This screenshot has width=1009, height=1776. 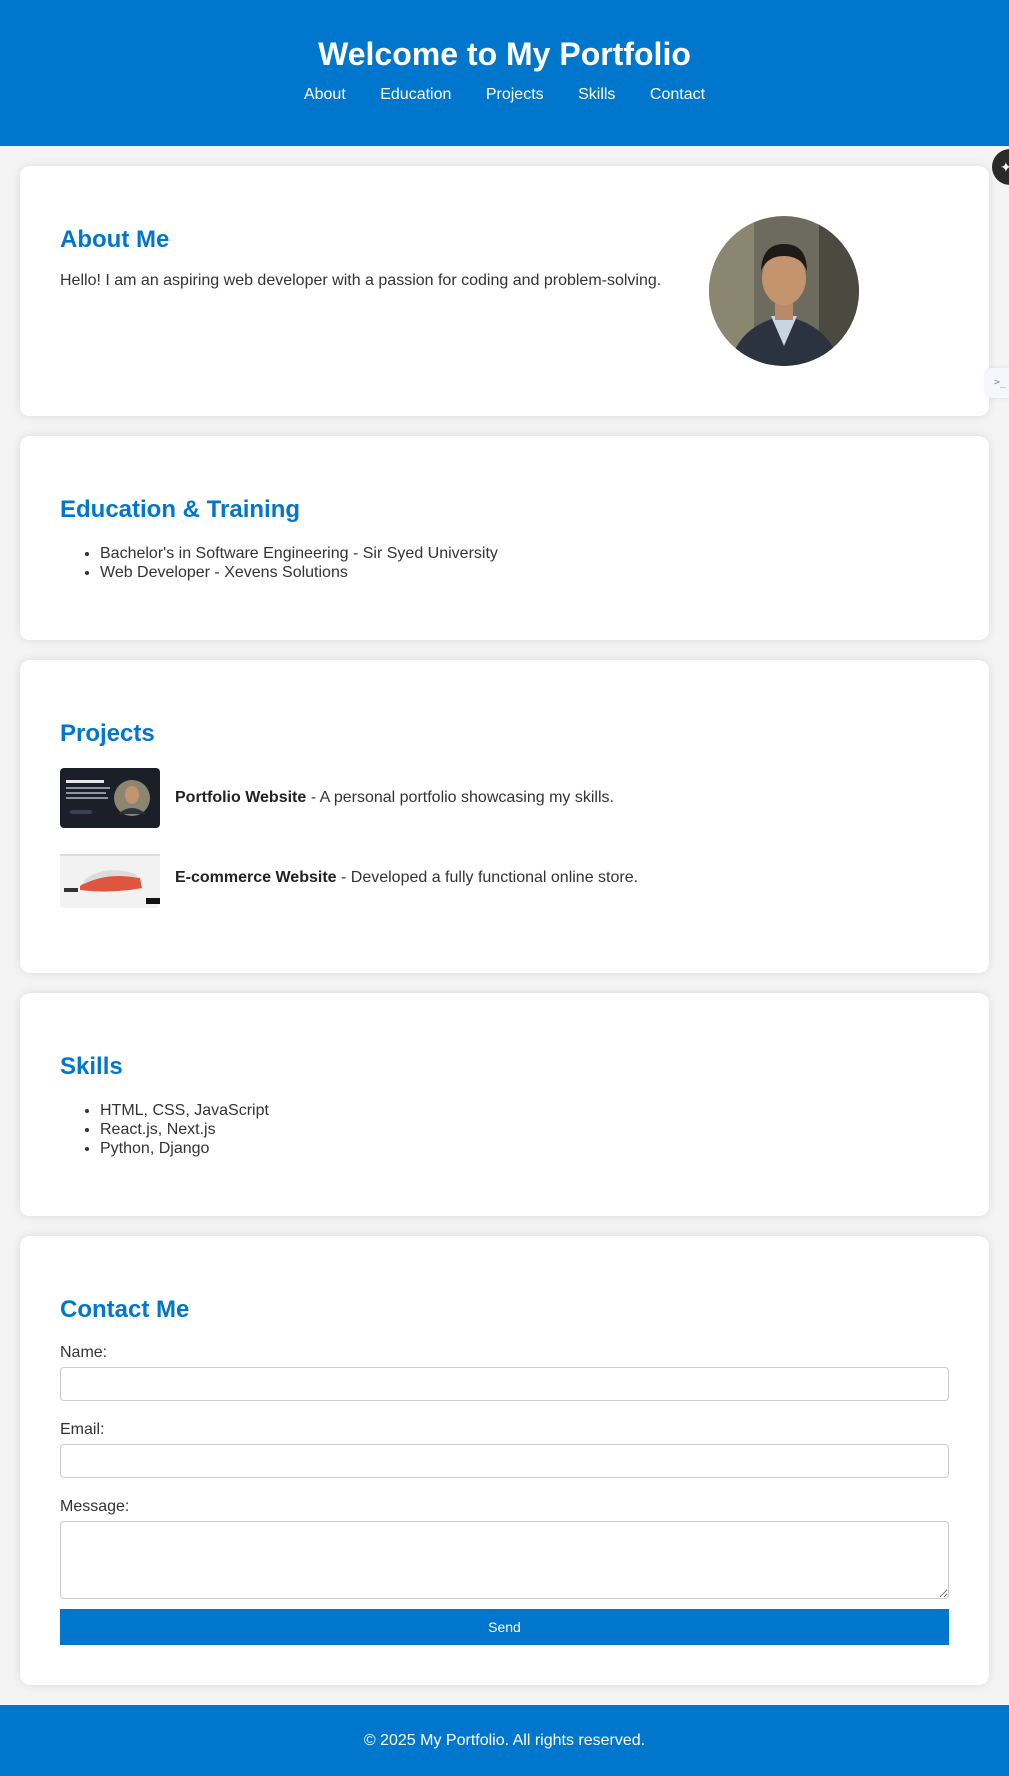 What do you see at coordinates (241, 797) in the screenshot?
I see `project-name: Portfolio Website` at bounding box center [241, 797].